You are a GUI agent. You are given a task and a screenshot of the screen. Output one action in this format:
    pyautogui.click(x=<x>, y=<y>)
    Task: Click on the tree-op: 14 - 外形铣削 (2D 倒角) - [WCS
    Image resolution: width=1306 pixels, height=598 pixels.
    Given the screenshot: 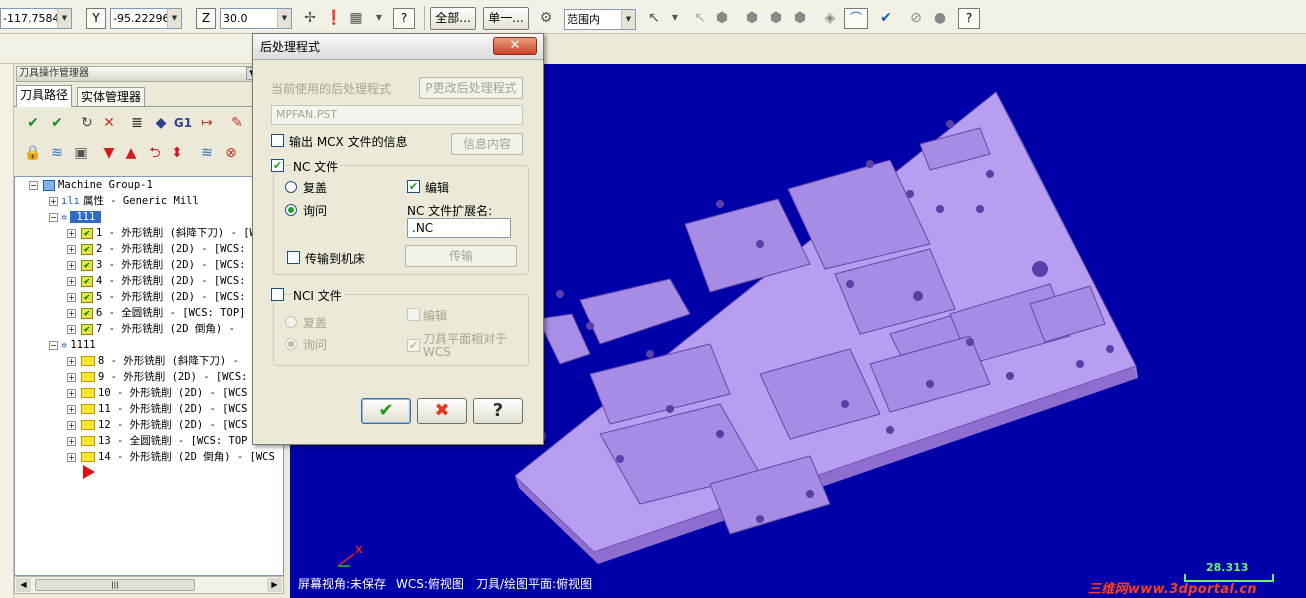 What is the action you would take?
    pyautogui.click(x=178, y=457)
    